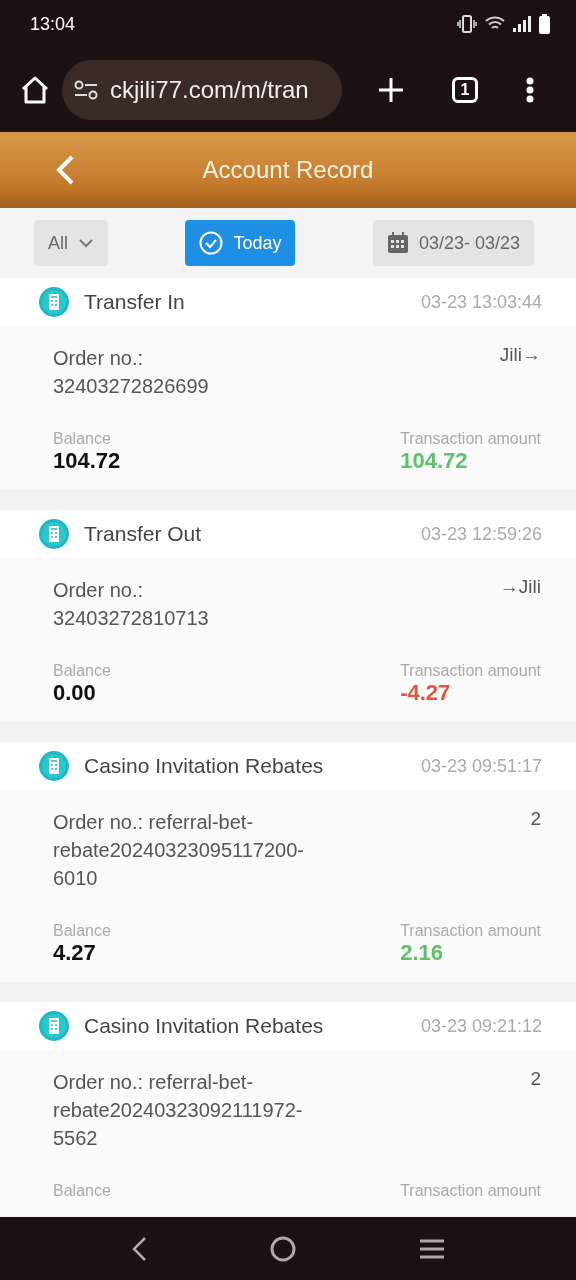  I want to click on record-title: Transfer In, so click(135, 302).